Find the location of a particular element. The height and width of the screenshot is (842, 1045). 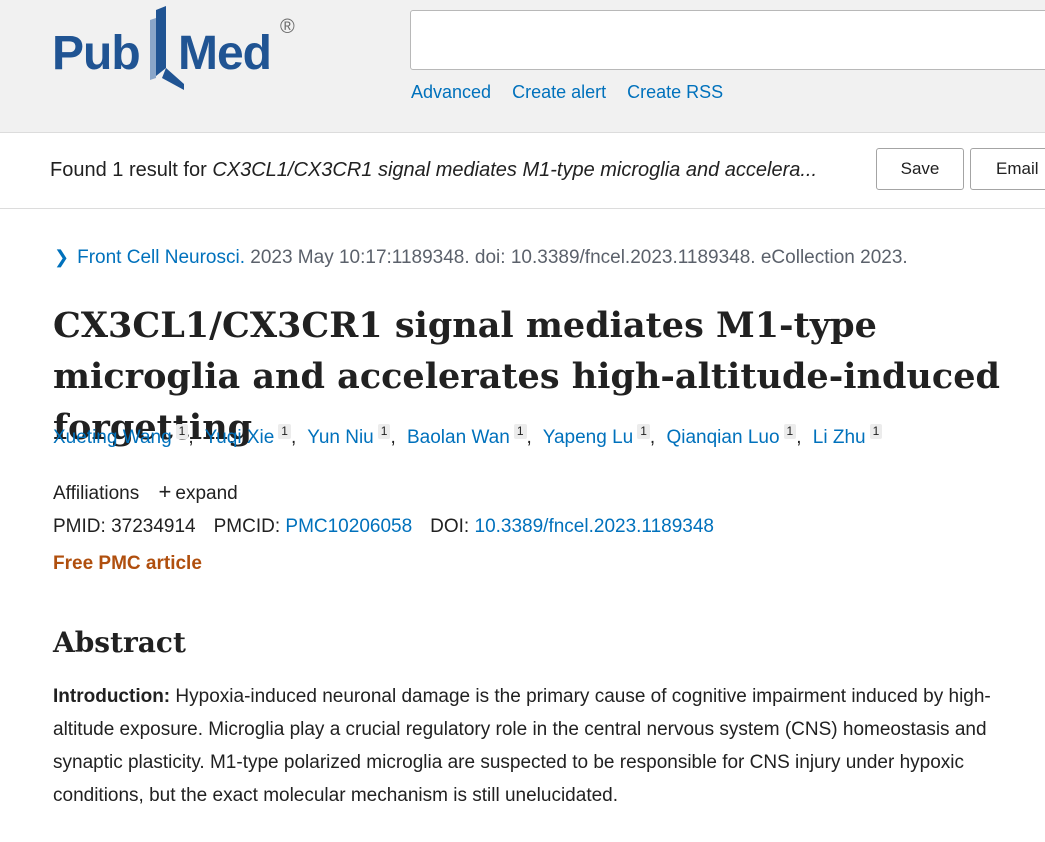

logo-text-pub: Pub is located at coordinates (96, 53).